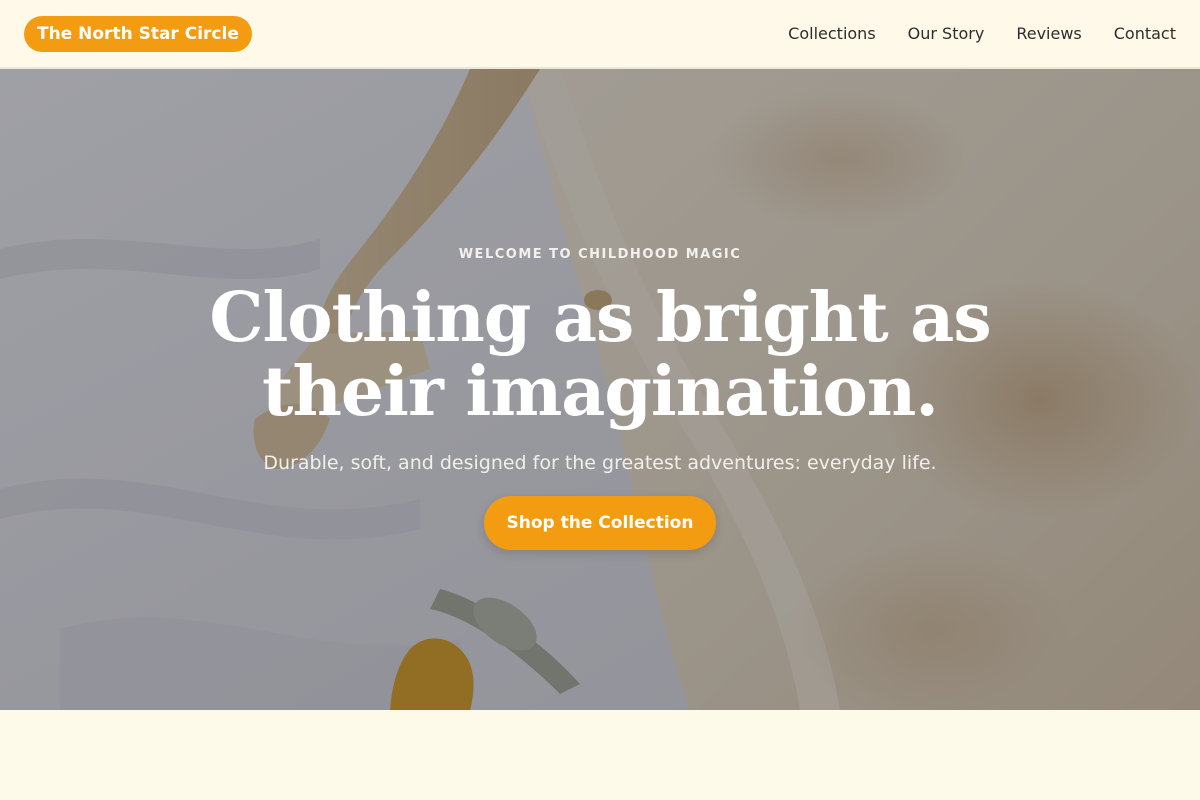  I want to click on hero-eyebrow: WELCOME TO CHILDHOOD MAGIC, so click(600, 254).